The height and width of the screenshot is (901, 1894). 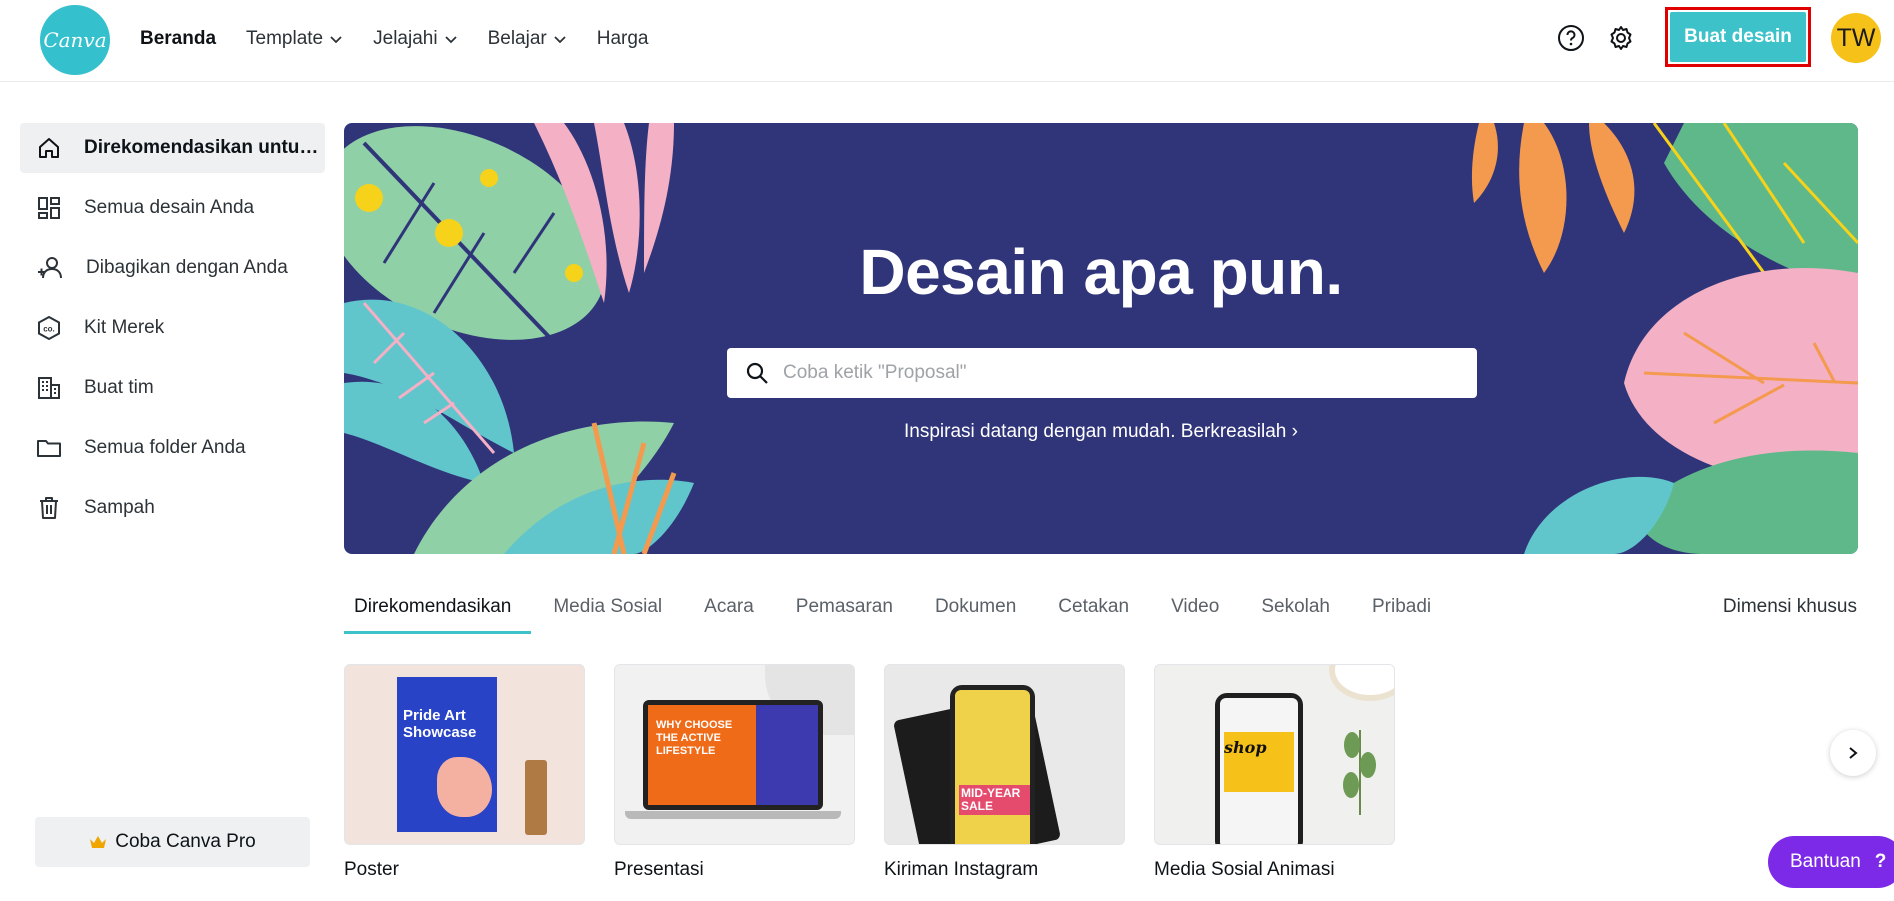 I want to click on tab-recommended: Direkomendasikan, so click(x=438, y=612).